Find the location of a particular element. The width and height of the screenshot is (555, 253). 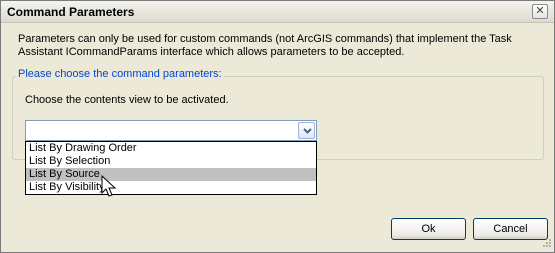

close-button: ✕ is located at coordinates (540, 11).